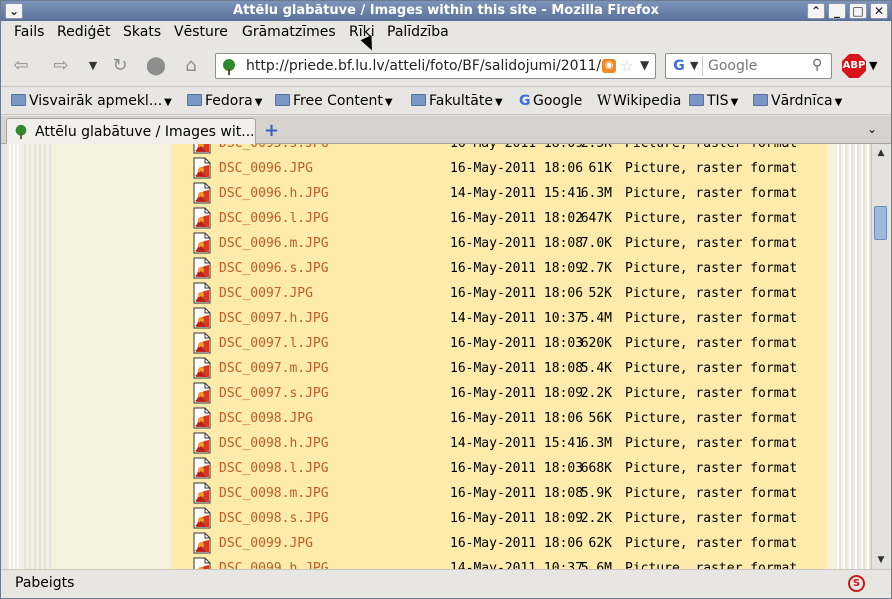 The image size is (892, 599). What do you see at coordinates (274, 368) in the screenshot?
I see `file-link: DSC_0097.m.JPG` at bounding box center [274, 368].